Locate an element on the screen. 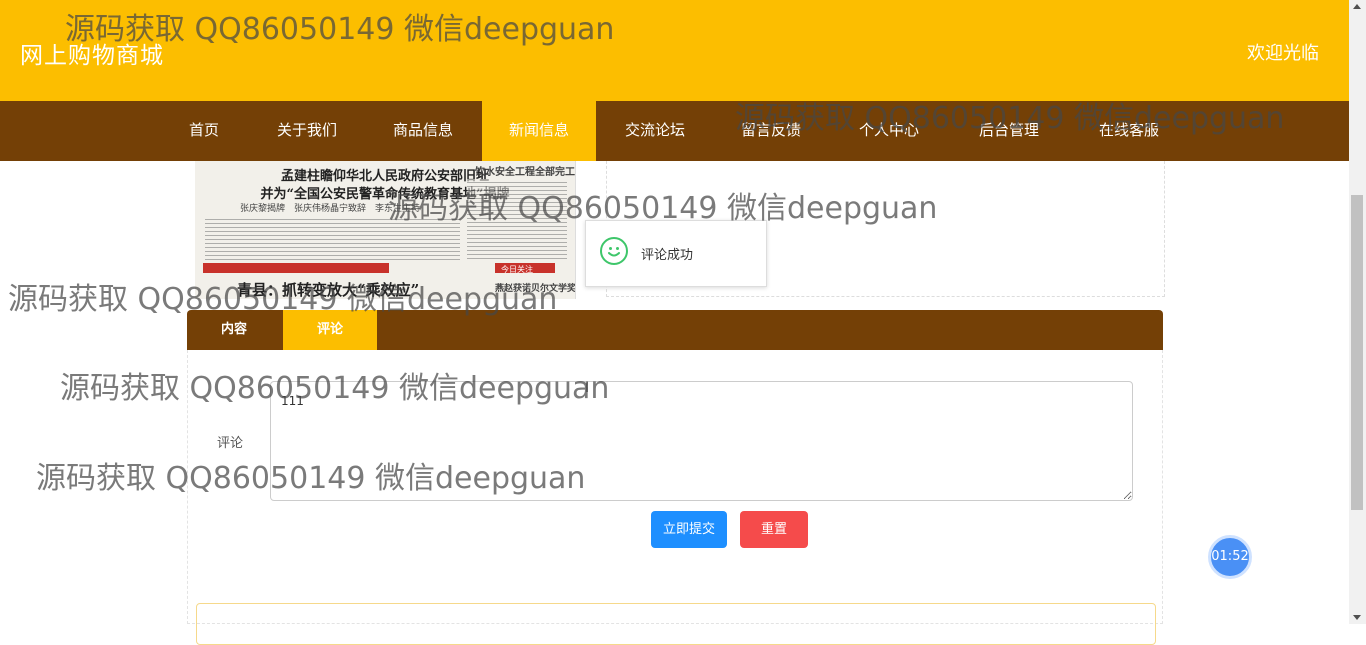 The image size is (1366, 645). smile-icon is located at coordinates (614, 251).